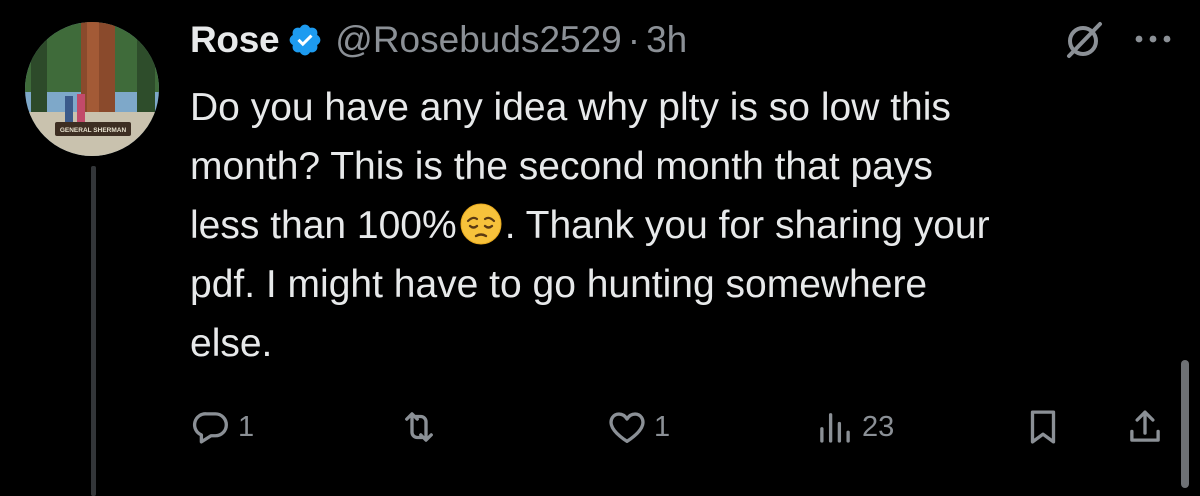  I want to click on tweet-header: Rose @Rosebuds2529 · 3h, so click(438, 40).